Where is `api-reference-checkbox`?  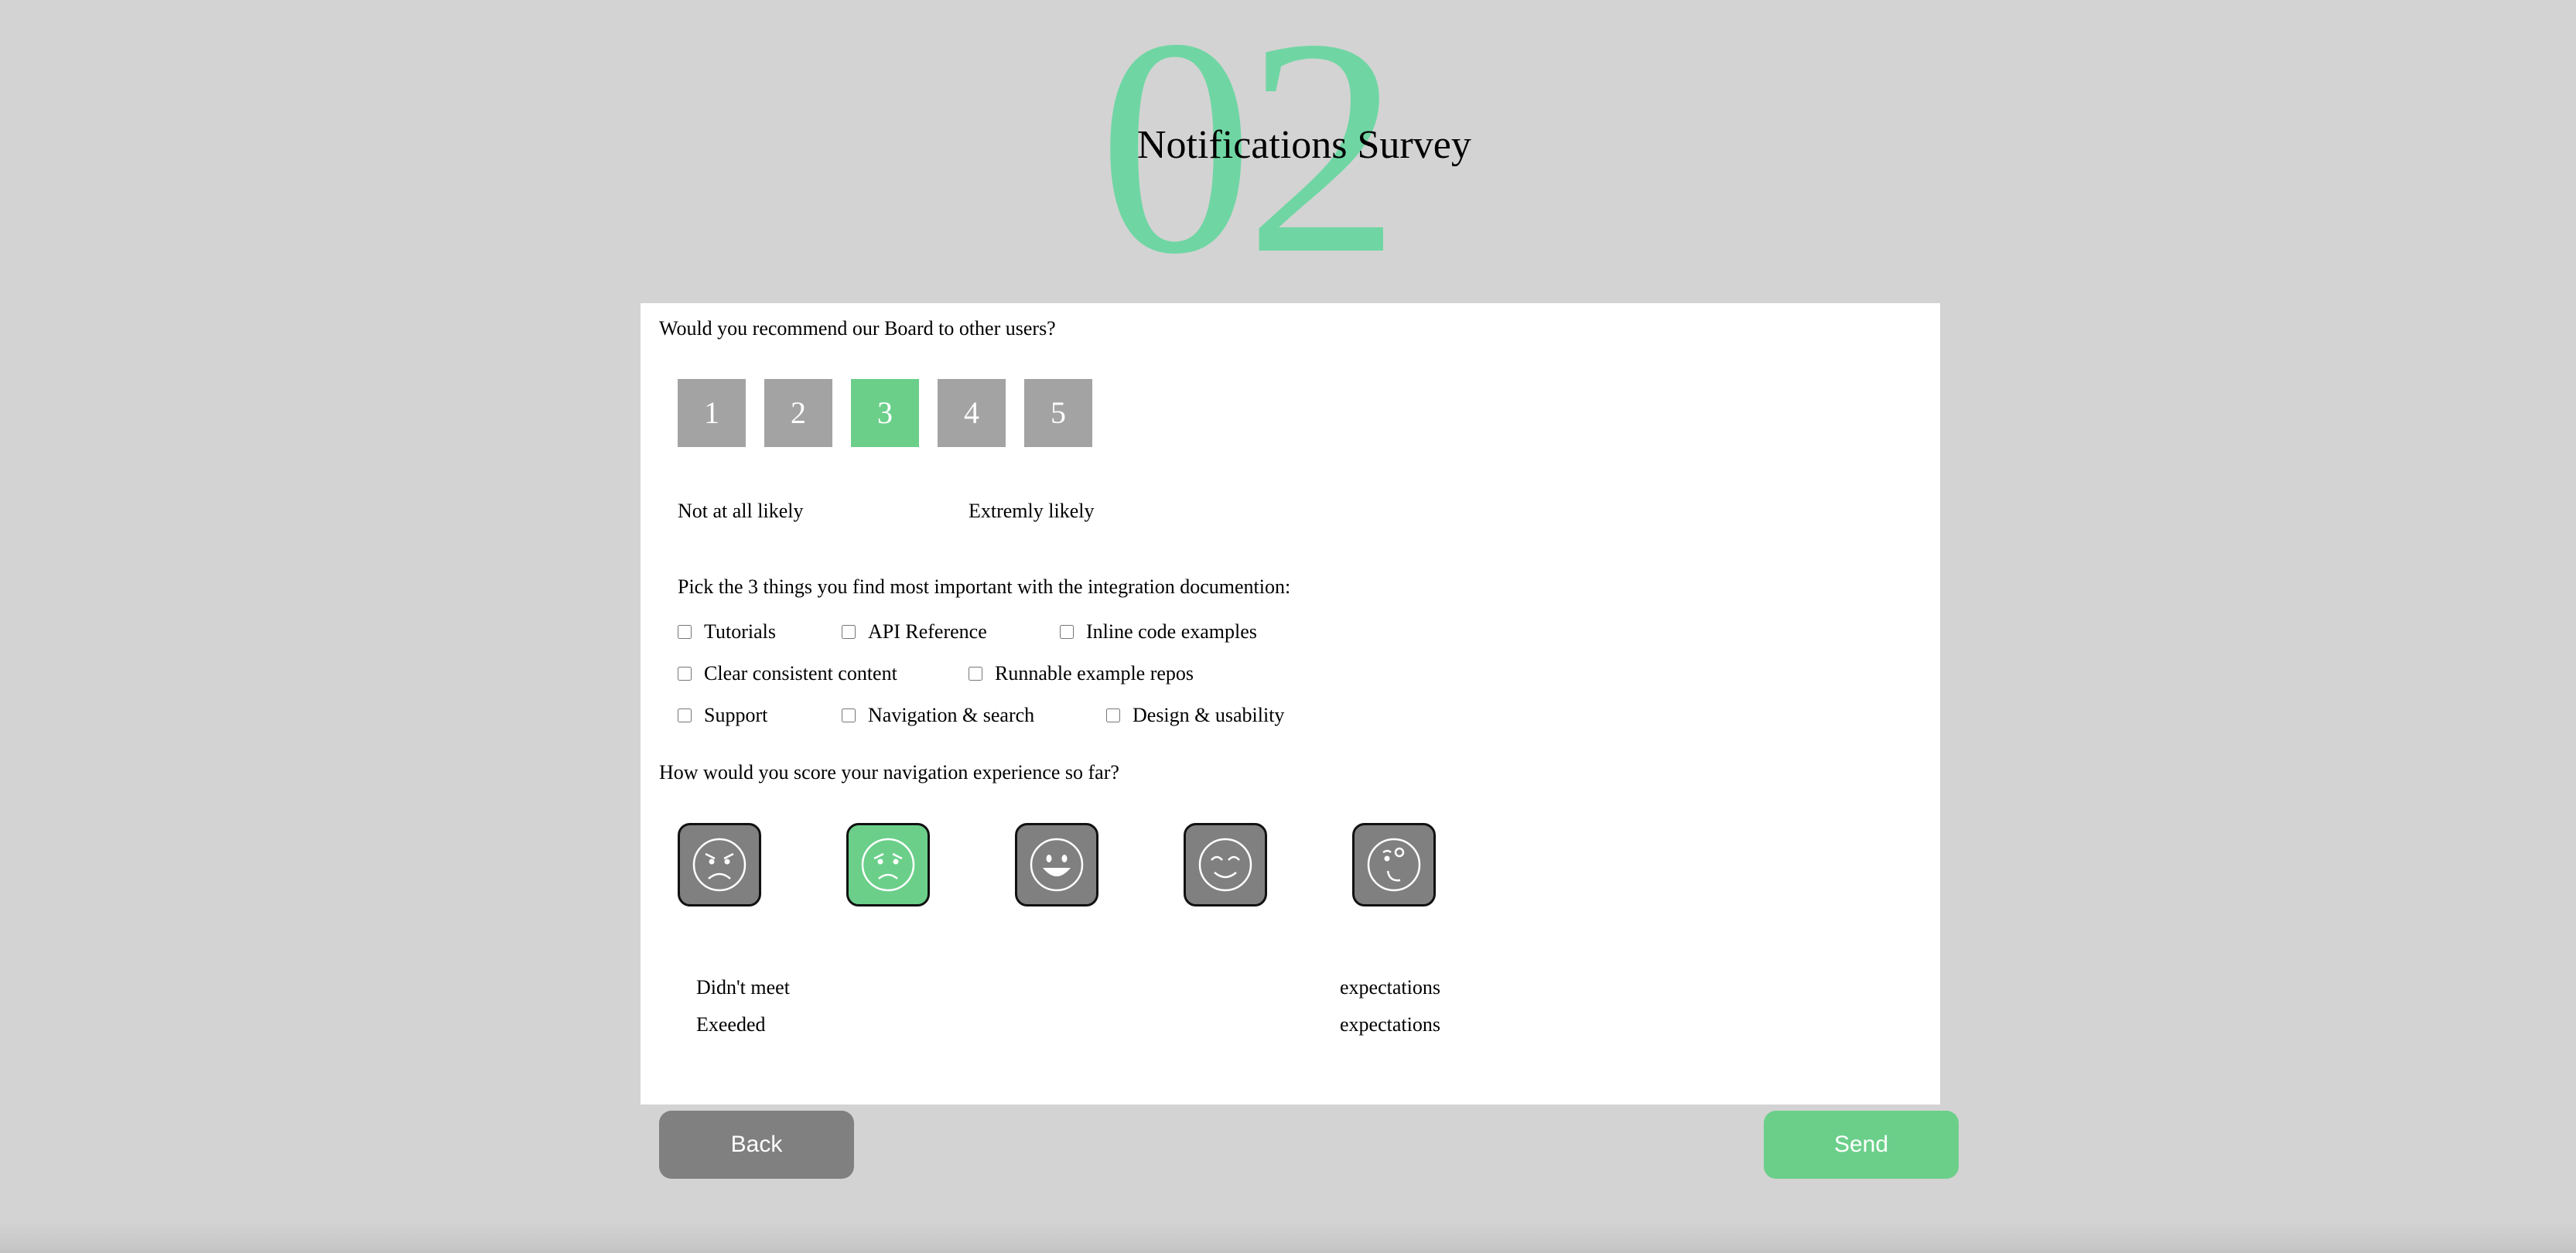
api-reference-checkbox is located at coordinates (849, 632).